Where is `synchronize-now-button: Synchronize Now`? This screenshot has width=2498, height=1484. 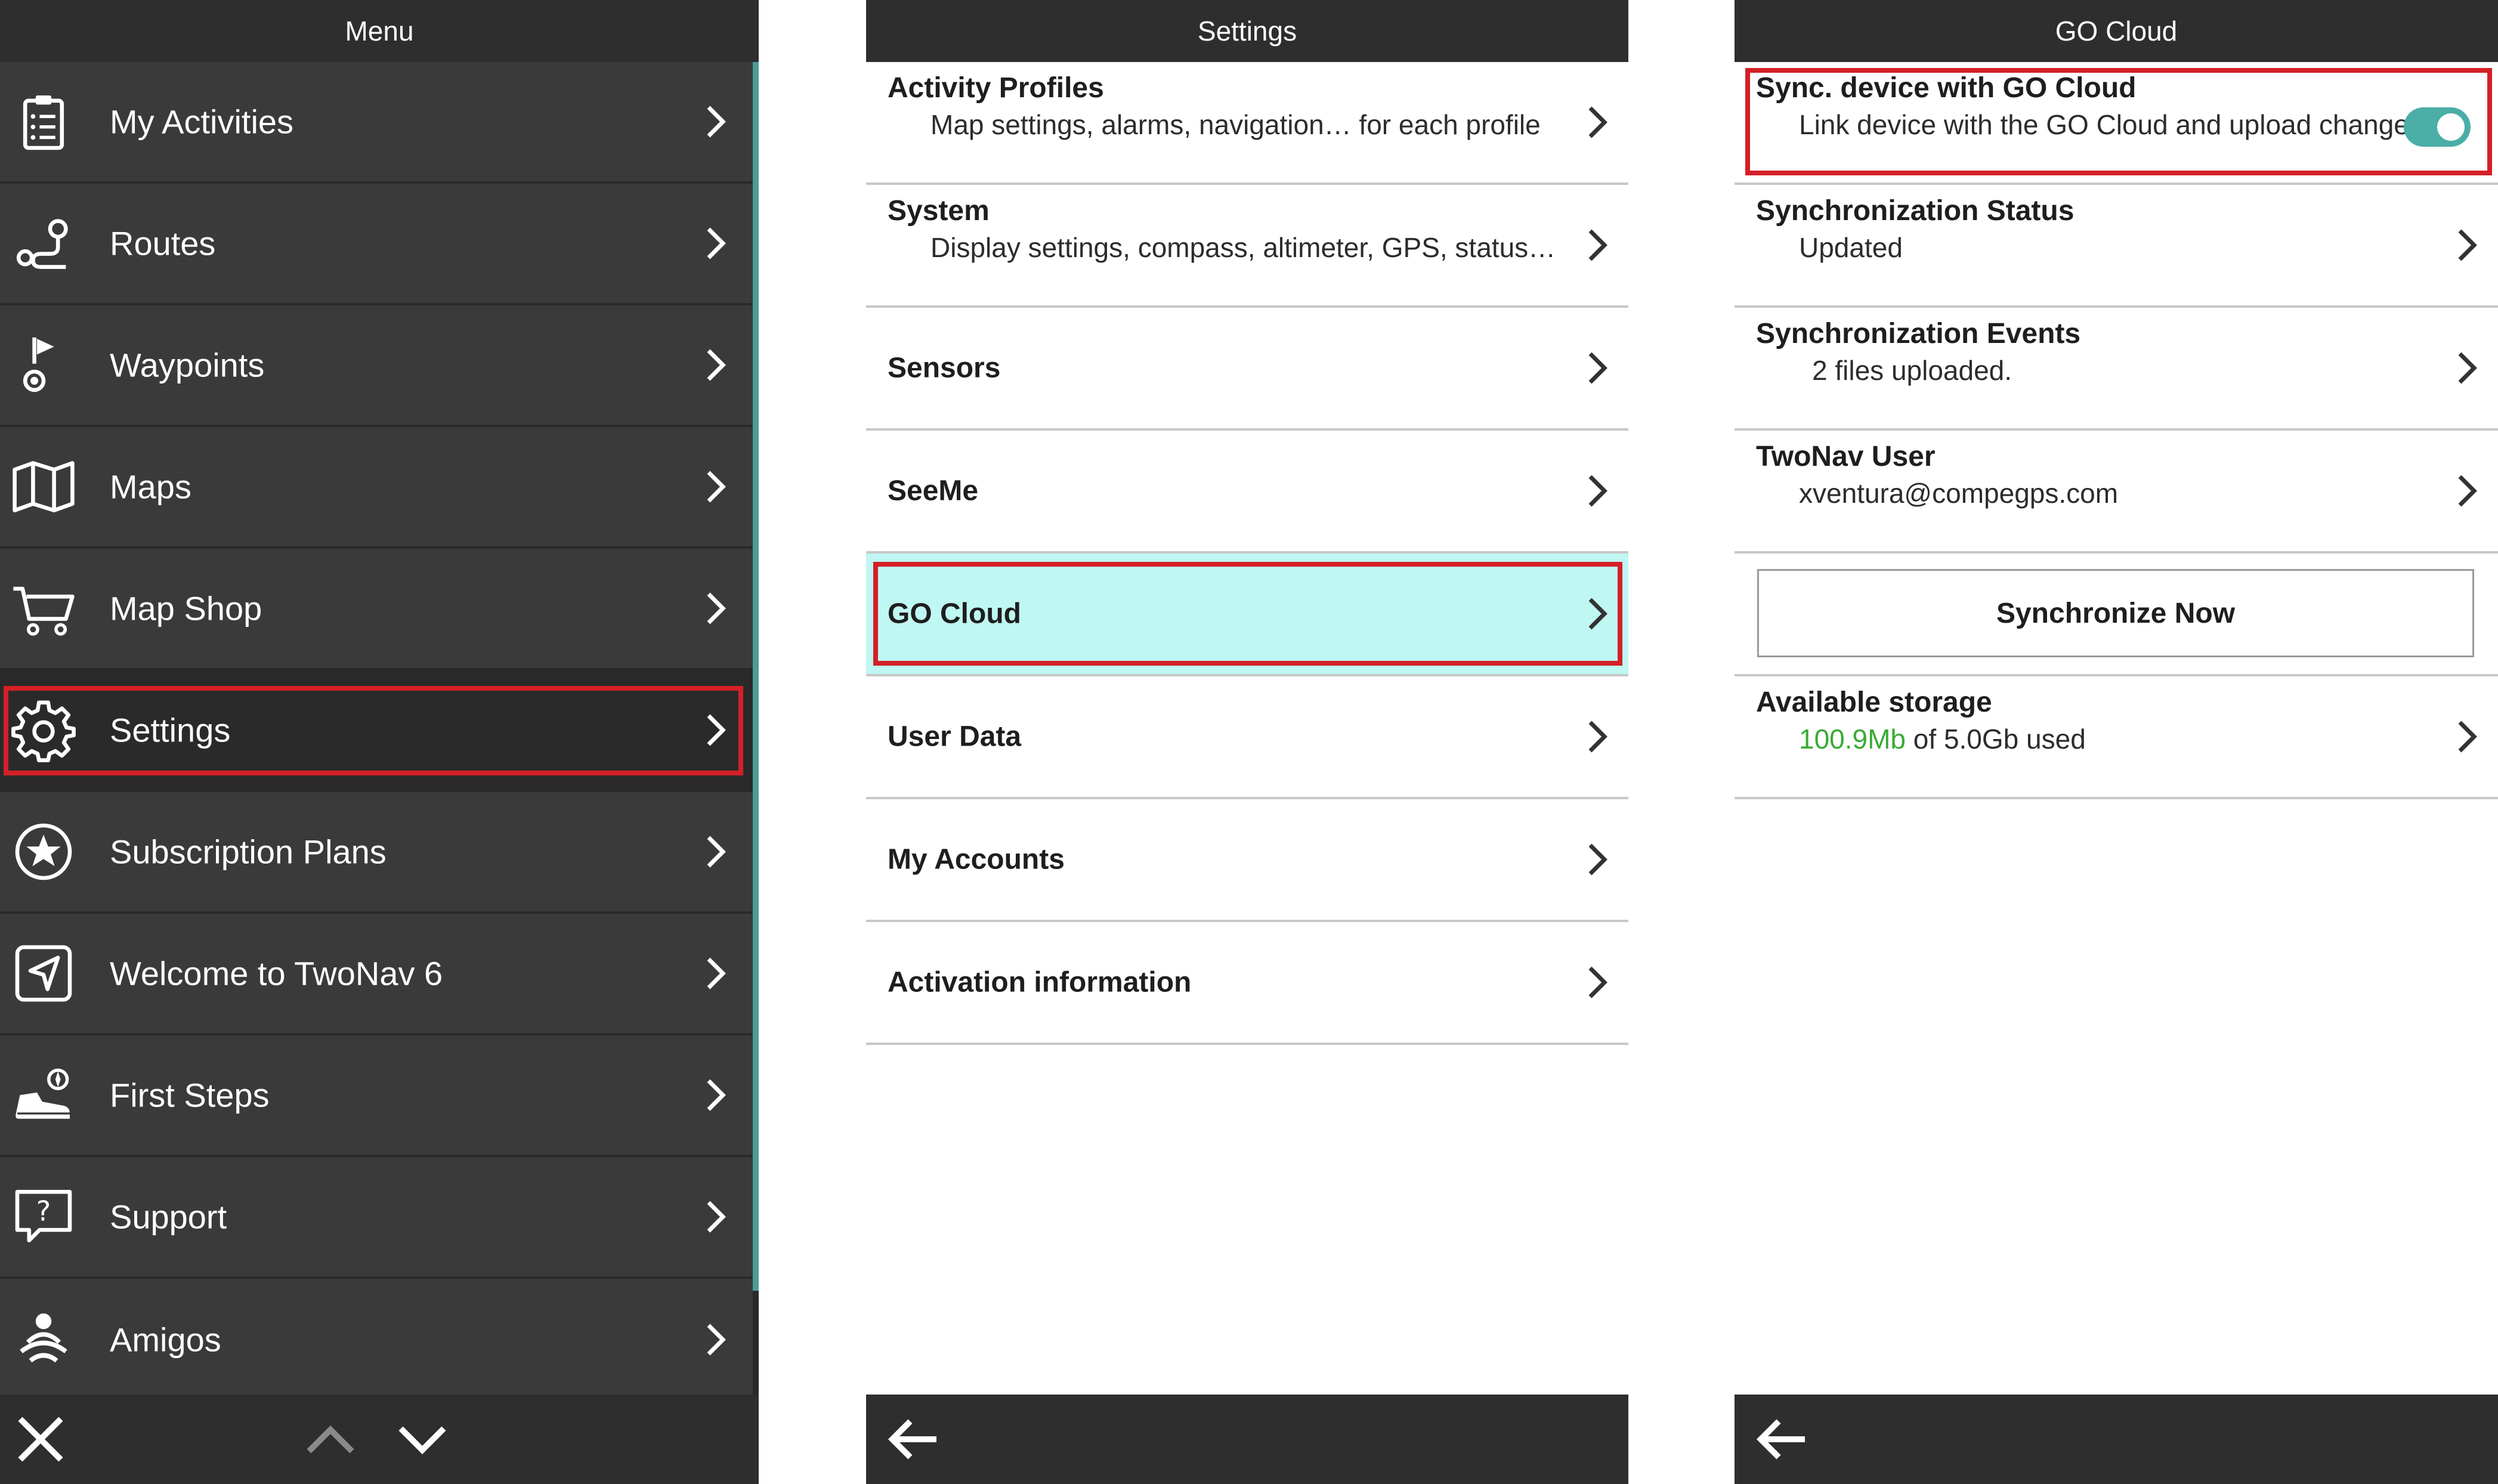 synchronize-now-button: Synchronize Now is located at coordinates (2115, 613).